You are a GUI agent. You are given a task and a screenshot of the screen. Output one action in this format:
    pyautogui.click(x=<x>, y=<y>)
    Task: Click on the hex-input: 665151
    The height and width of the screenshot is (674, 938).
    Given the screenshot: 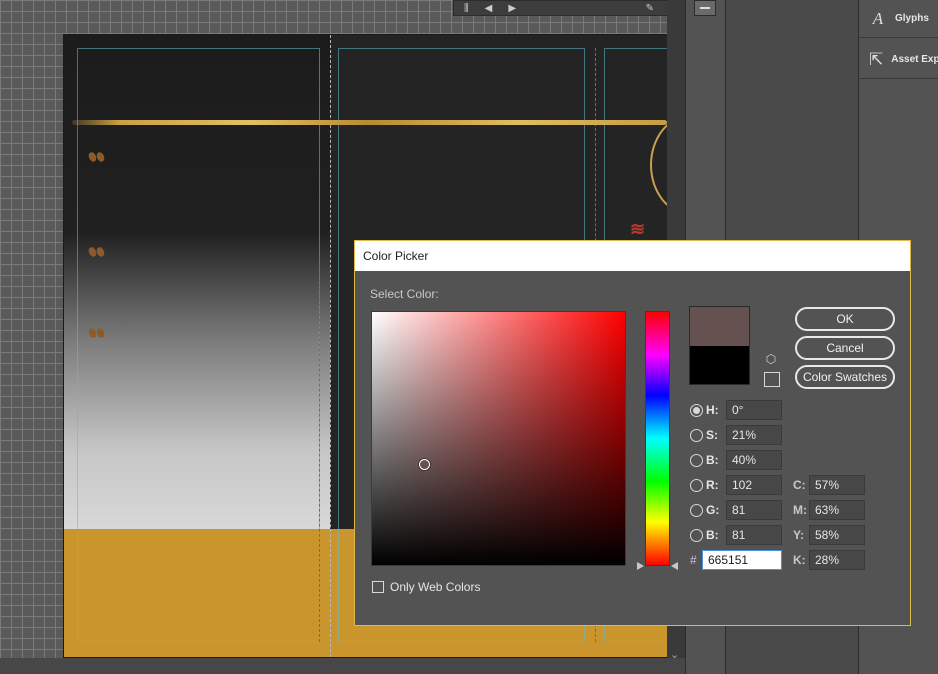 What is the action you would take?
    pyautogui.click(x=742, y=560)
    